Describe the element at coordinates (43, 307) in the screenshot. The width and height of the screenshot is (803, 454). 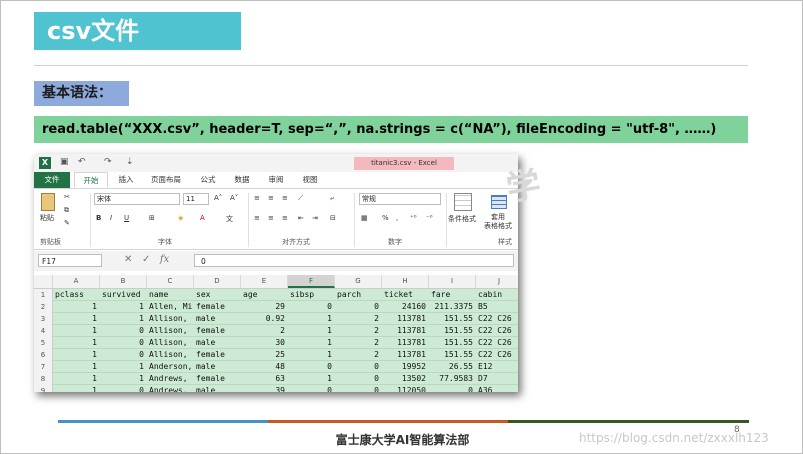
I see `row-header: 2` at that location.